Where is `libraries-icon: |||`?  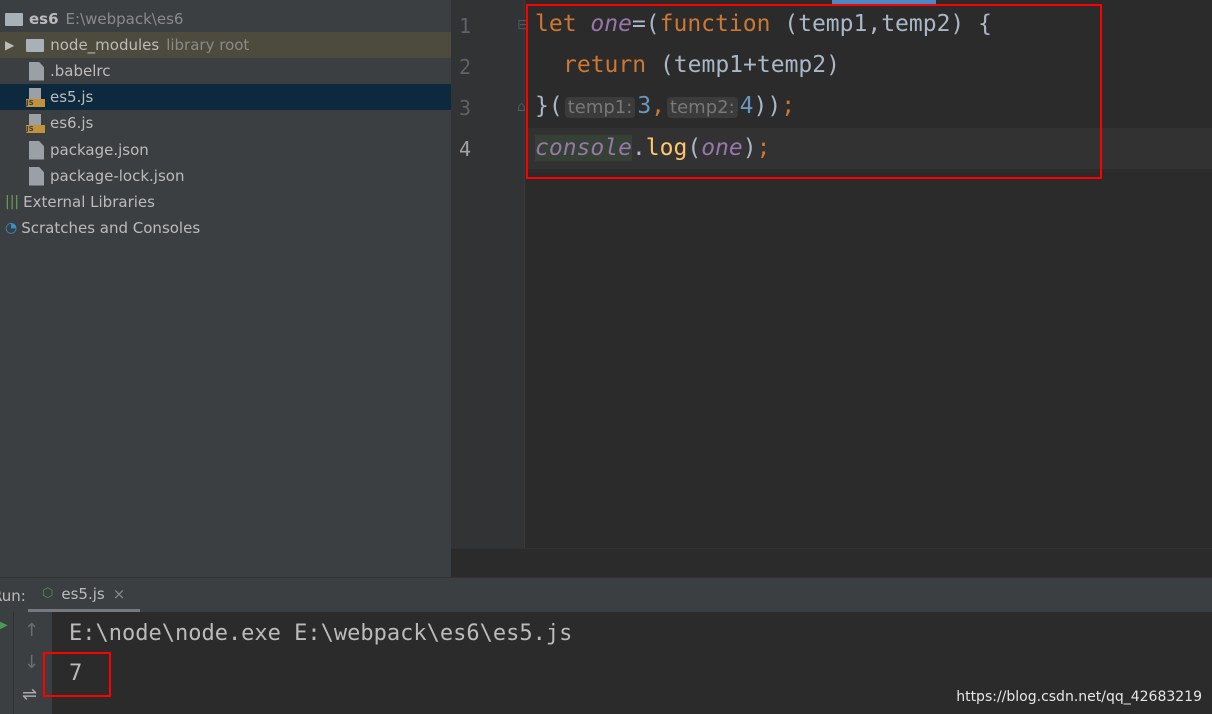 libraries-icon: ||| is located at coordinates (12, 202).